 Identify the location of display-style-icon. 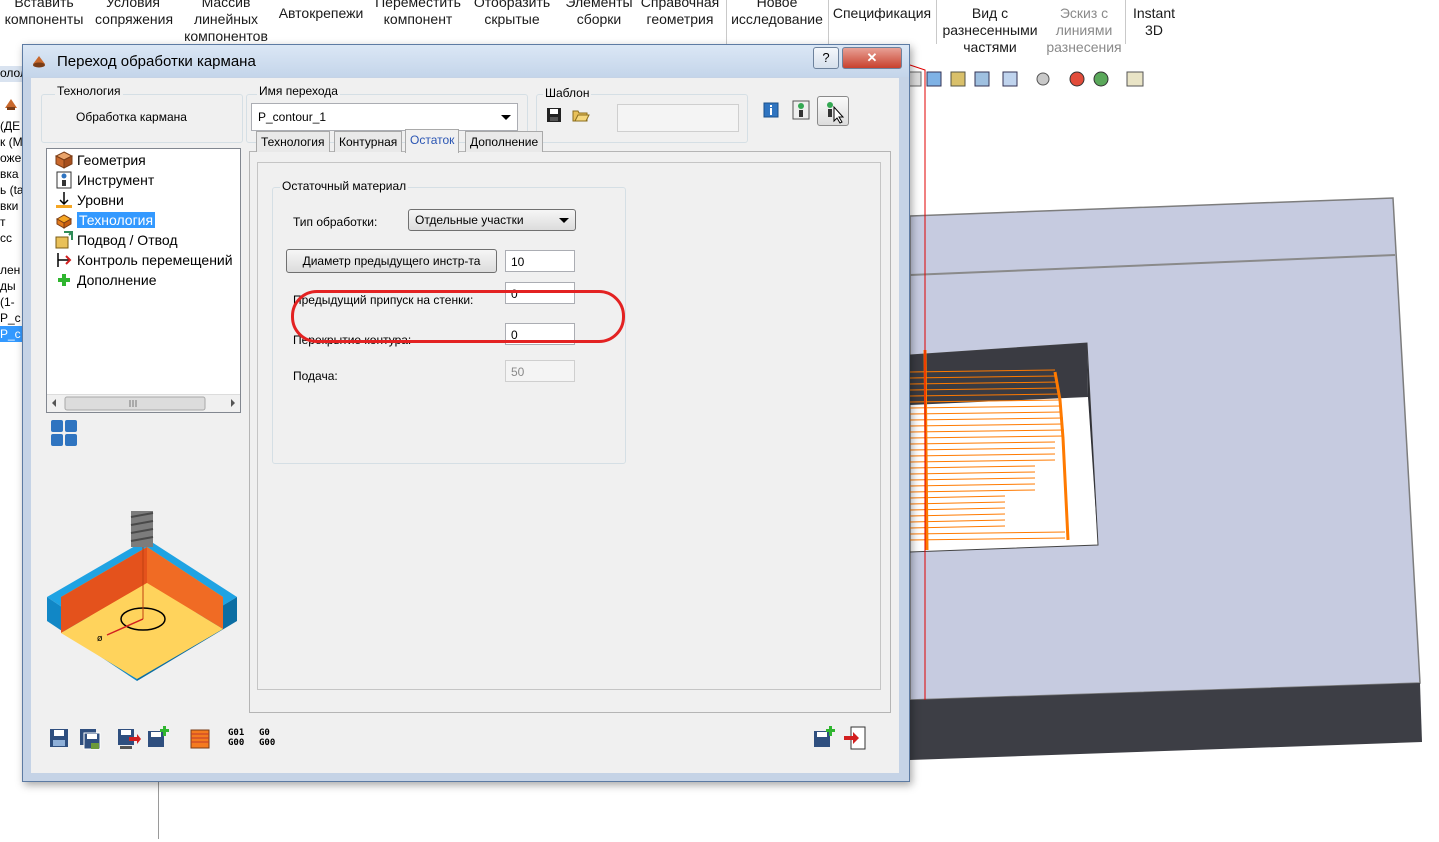
(1010, 79).